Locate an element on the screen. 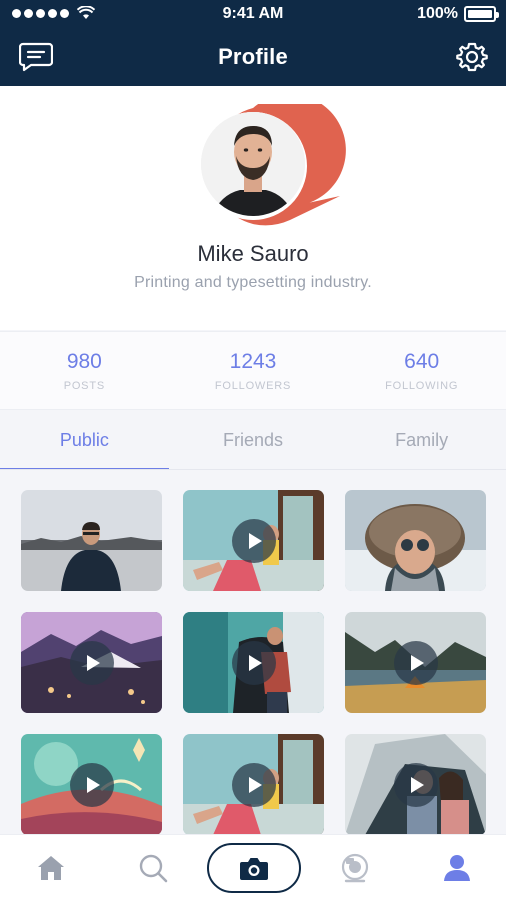 Image resolution: width=506 pixels, height=900 pixels. stats-bar: 980 POSTS 1243 FOLLOWERS 640 FOLLOWING is located at coordinates (253, 370).